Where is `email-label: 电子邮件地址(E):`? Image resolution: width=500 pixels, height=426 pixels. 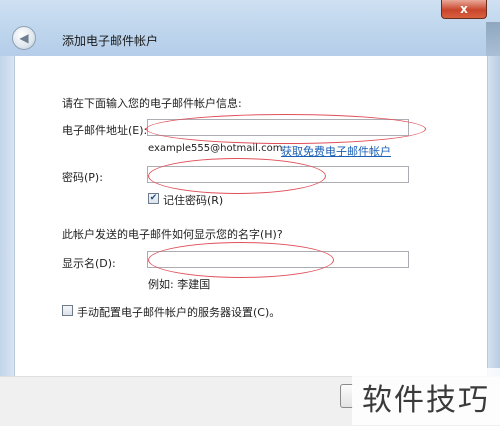
email-label: 电子邮件地址(E): is located at coordinates (105, 130).